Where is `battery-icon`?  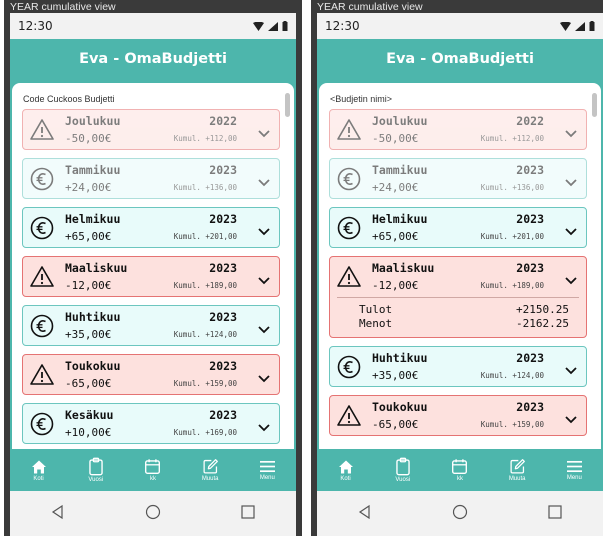
battery-icon is located at coordinates (285, 26).